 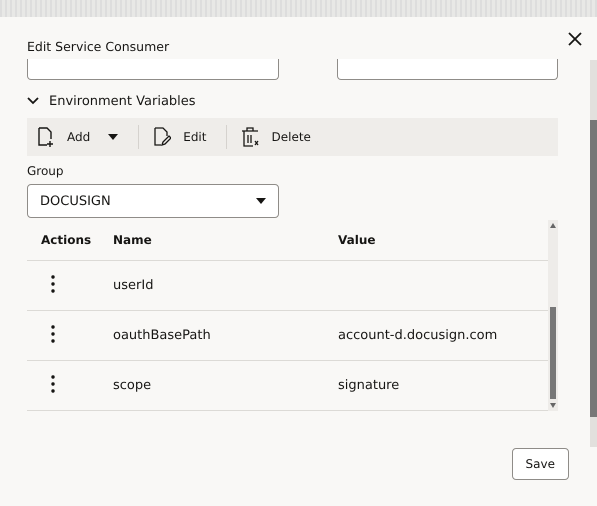 What do you see at coordinates (33, 101) in the screenshot?
I see `chevron-icon` at bounding box center [33, 101].